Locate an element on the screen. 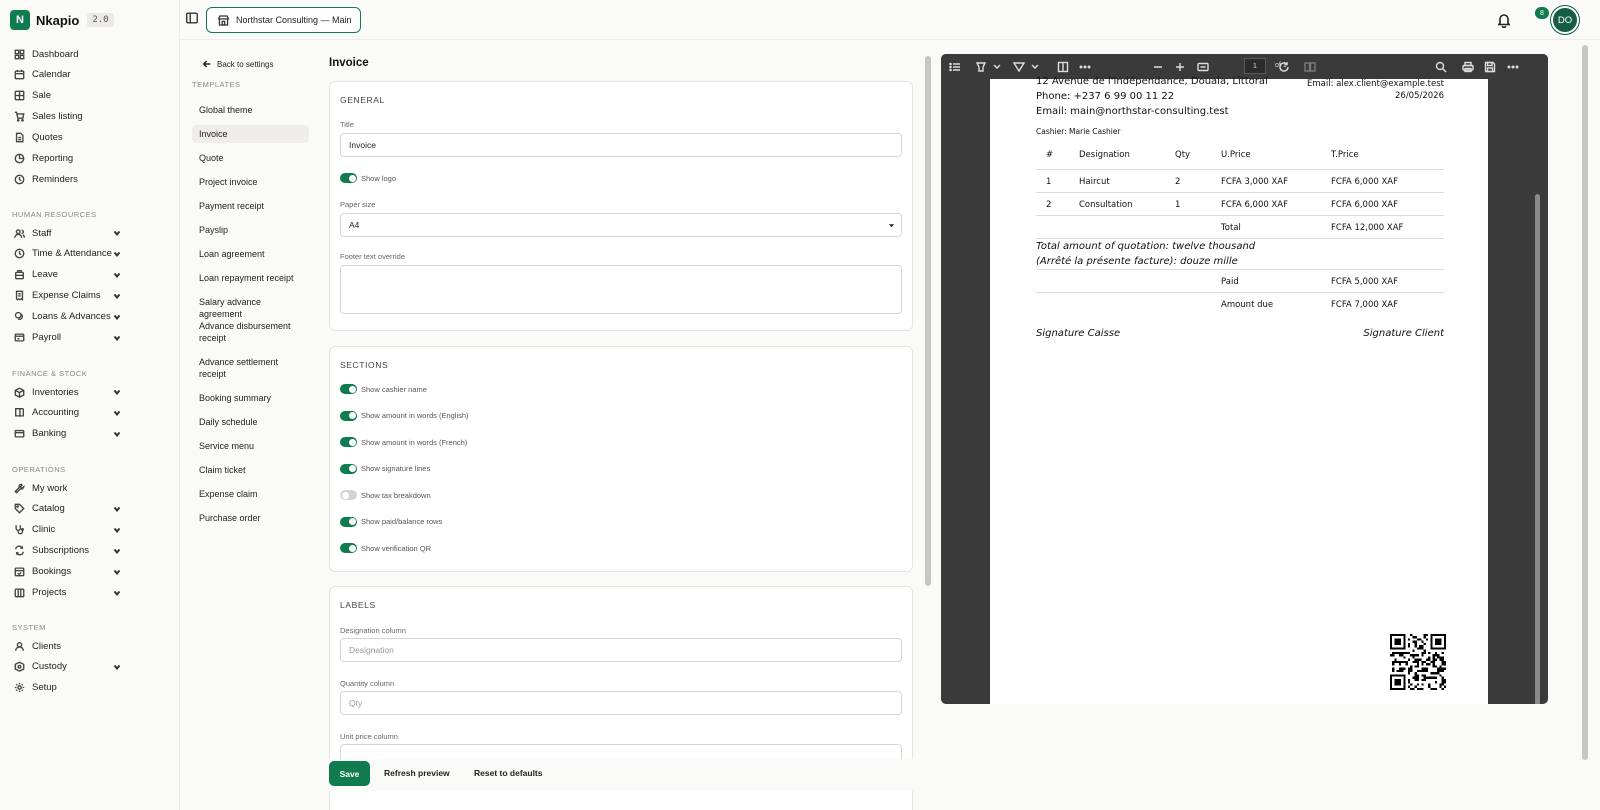 The image size is (1600, 810). template-item: Advance settlement receipt is located at coordinates (250, 368).